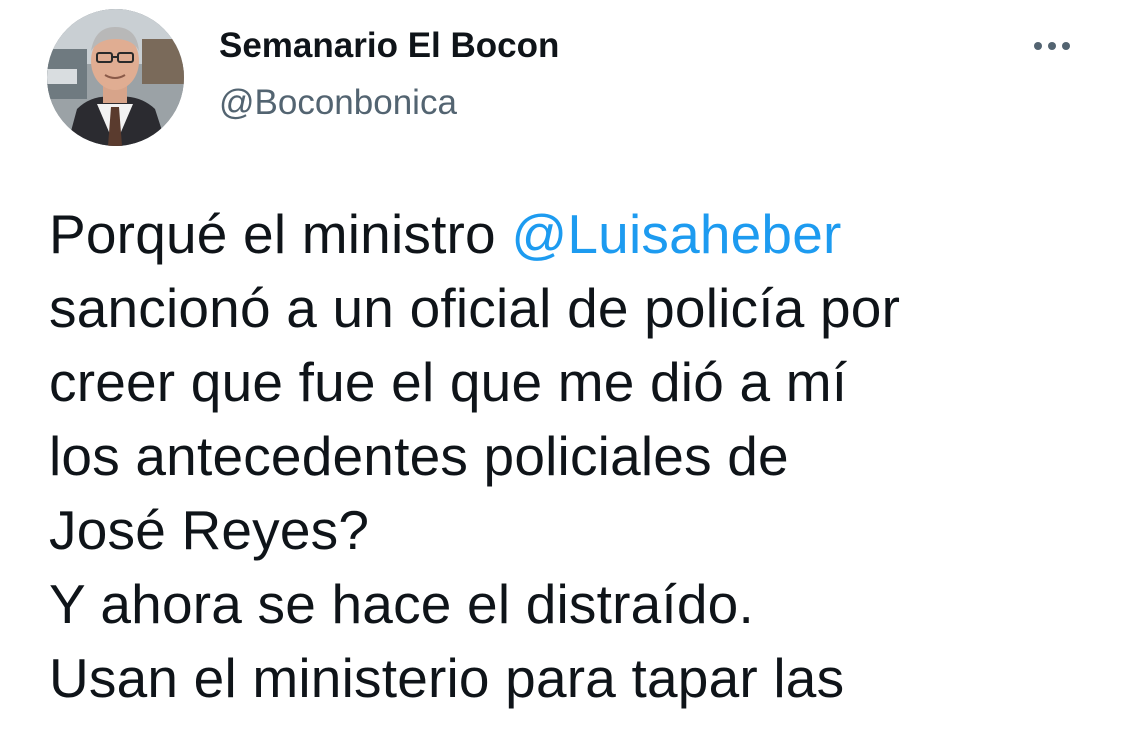 Image resolution: width=1125 pixels, height=746 pixels. Describe the element at coordinates (280, 234) in the screenshot. I see `tweet-text-segment: Porqué el ministro` at that location.